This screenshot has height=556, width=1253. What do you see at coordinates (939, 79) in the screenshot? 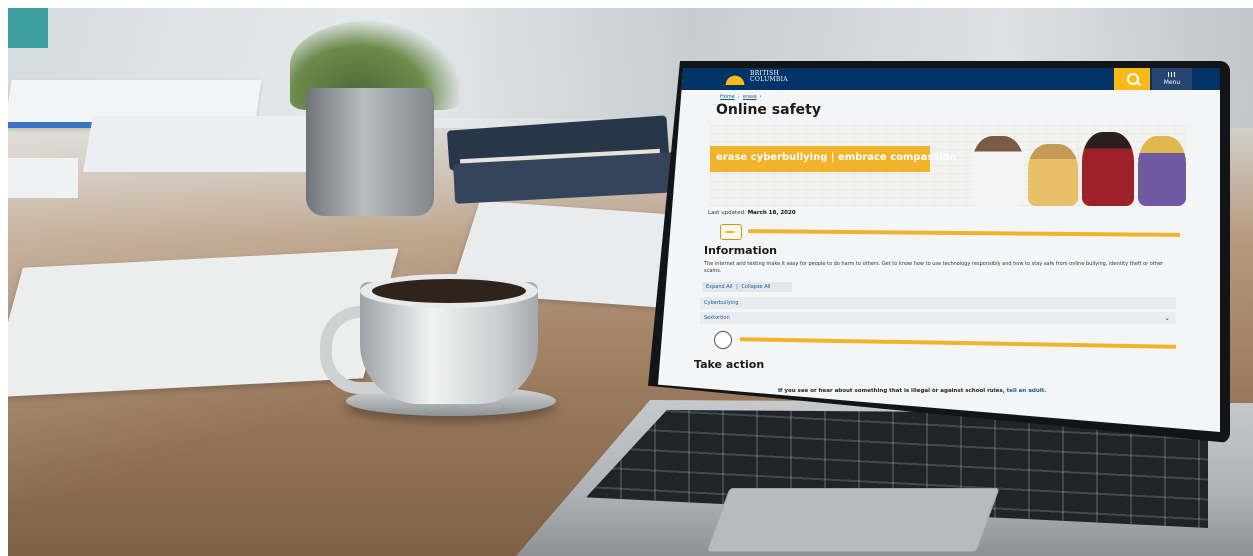
I see `gov-header: BRITISH COLUMBIA Menu` at bounding box center [939, 79].